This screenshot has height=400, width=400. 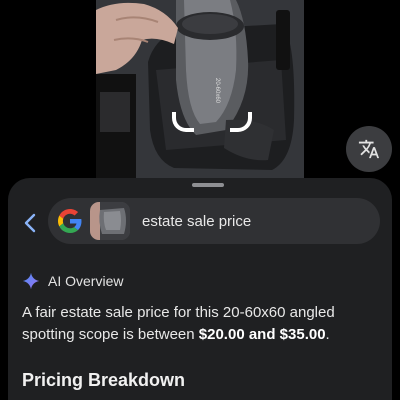 I want to click on scope-label-text: 20-60x60, so click(x=217, y=91).